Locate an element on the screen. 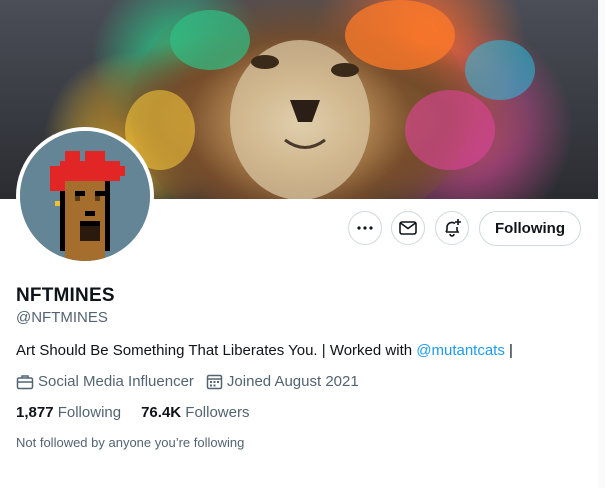 The image size is (605, 488). followed-by-note: Not followed by anyone you’re following is located at coordinates (130, 442).